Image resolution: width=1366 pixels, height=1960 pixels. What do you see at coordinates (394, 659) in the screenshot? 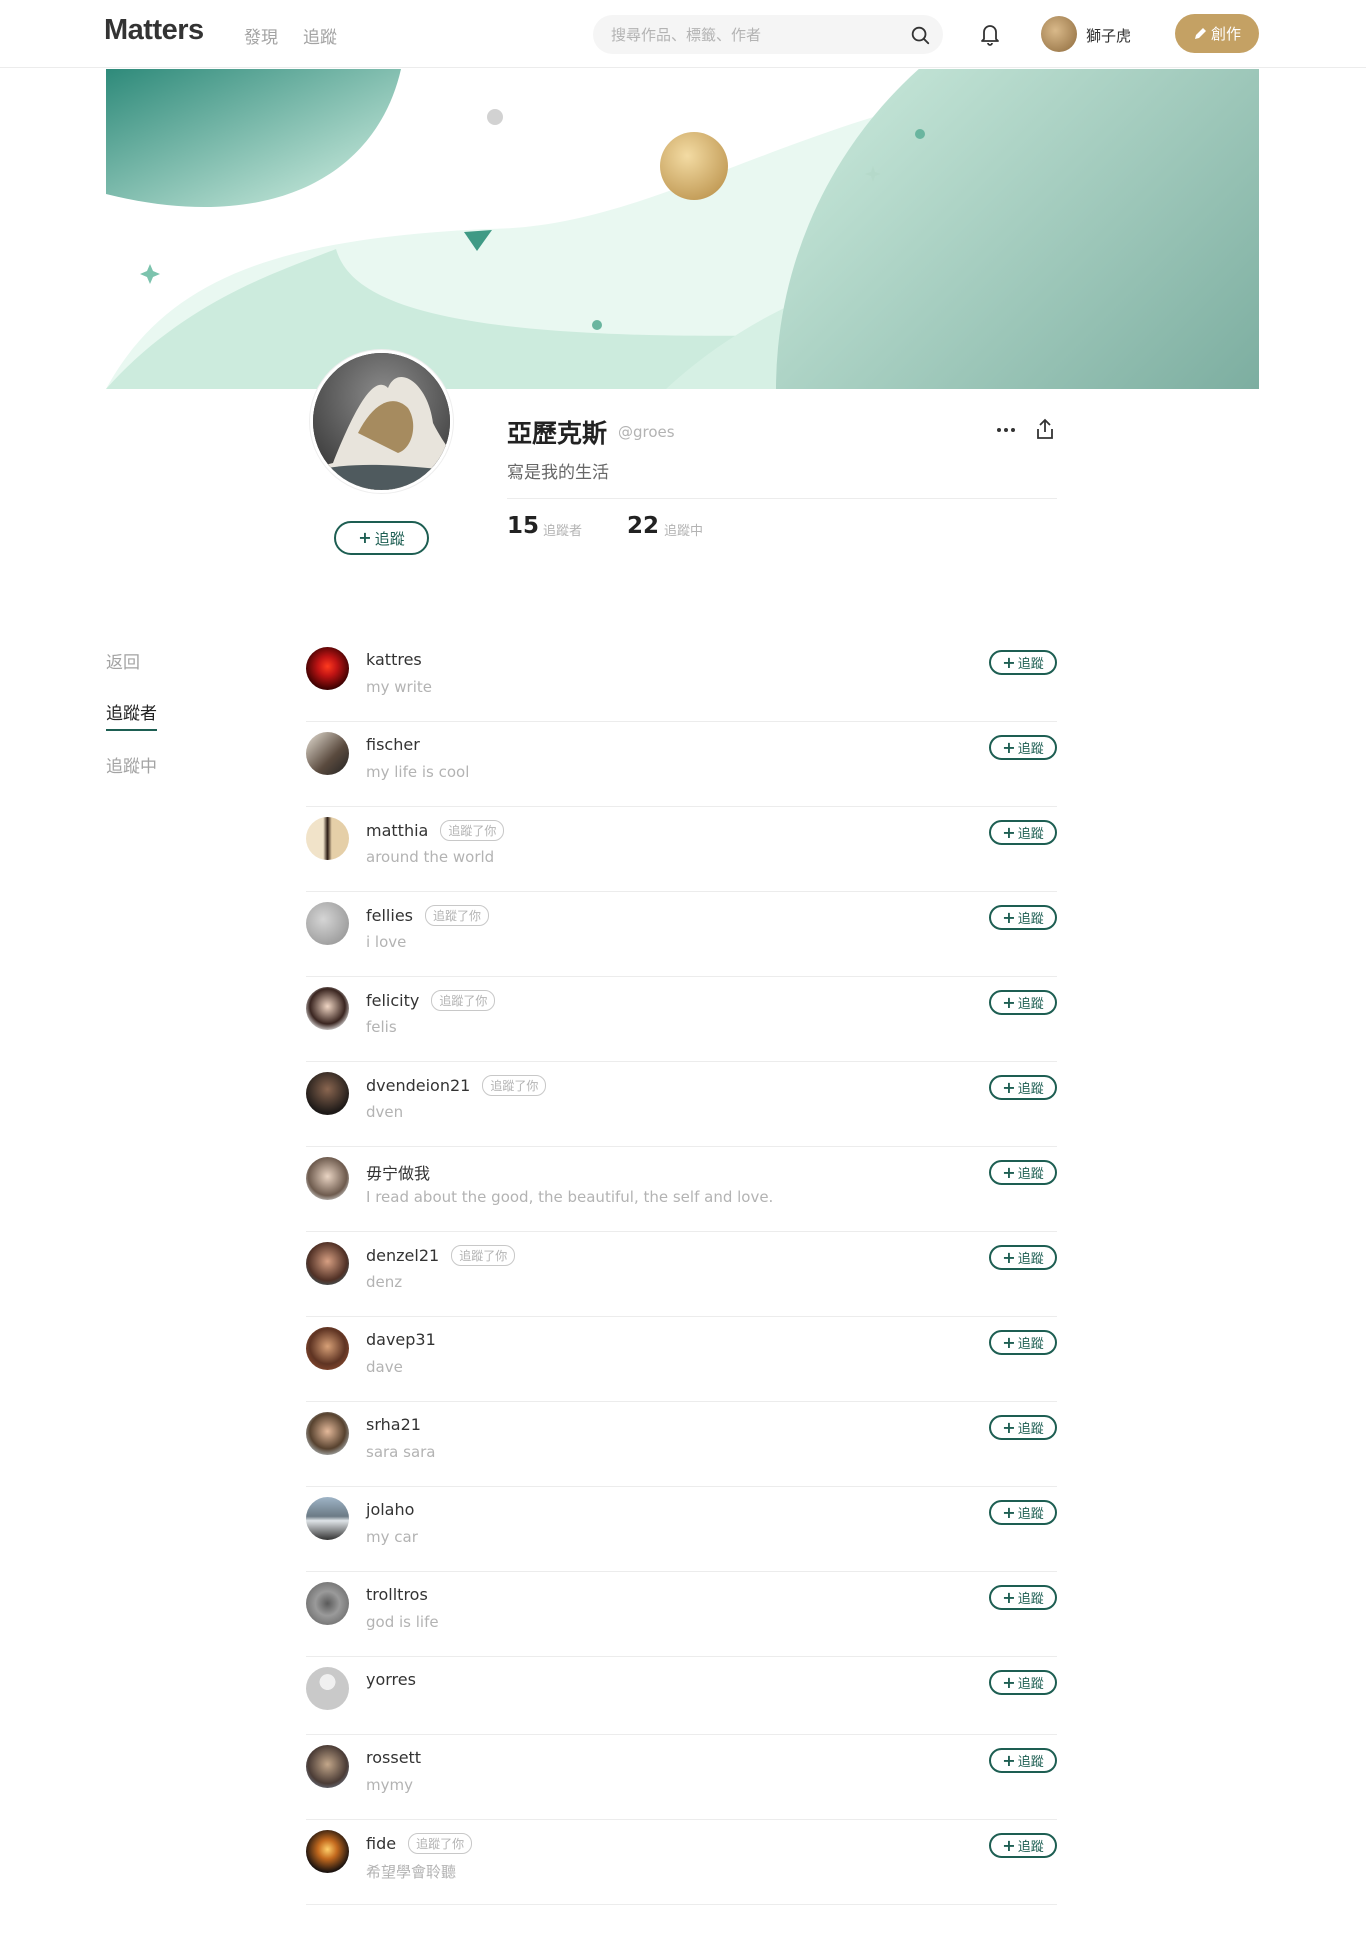
I see `follower-name: kattres` at bounding box center [394, 659].